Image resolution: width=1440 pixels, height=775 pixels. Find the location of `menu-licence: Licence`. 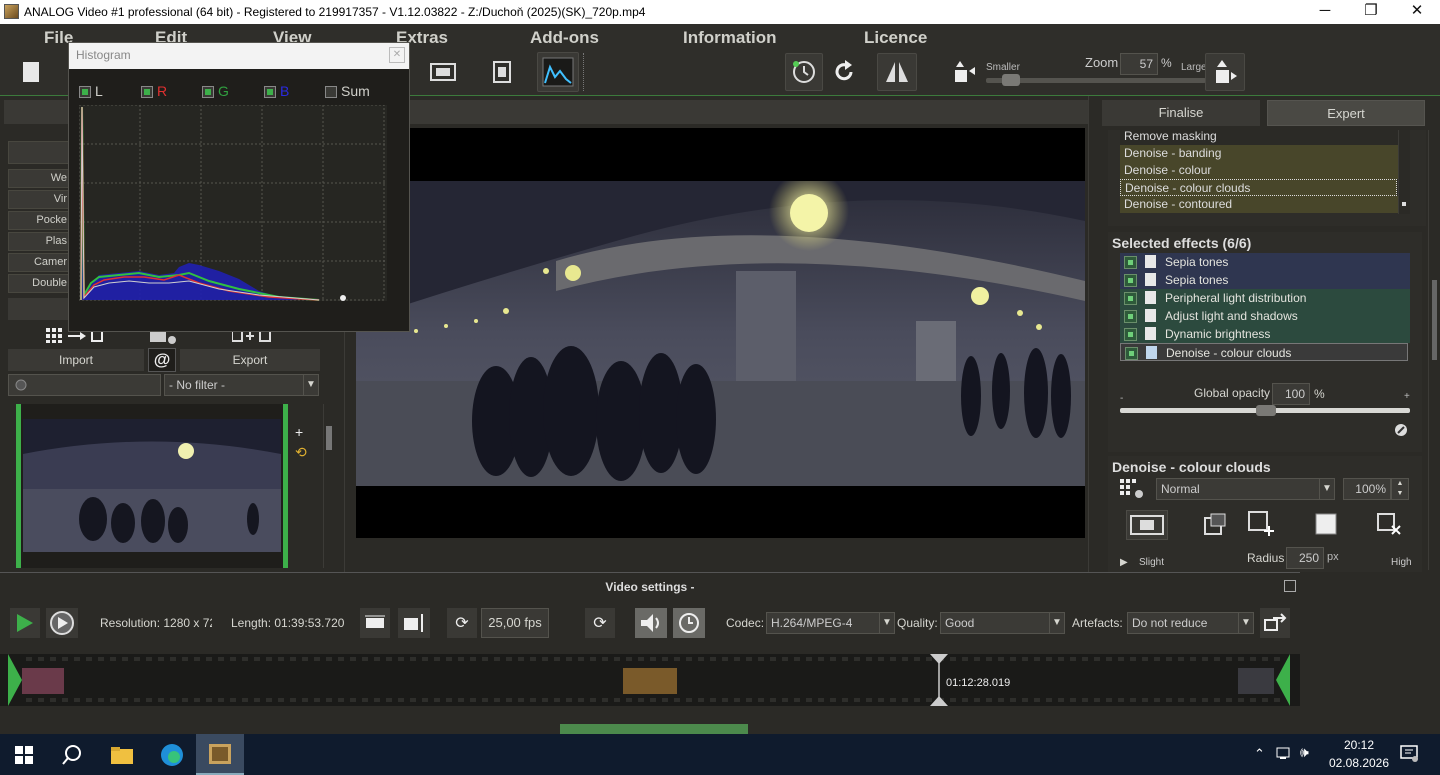

menu-licence: Licence is located at coordinates (895, 38).